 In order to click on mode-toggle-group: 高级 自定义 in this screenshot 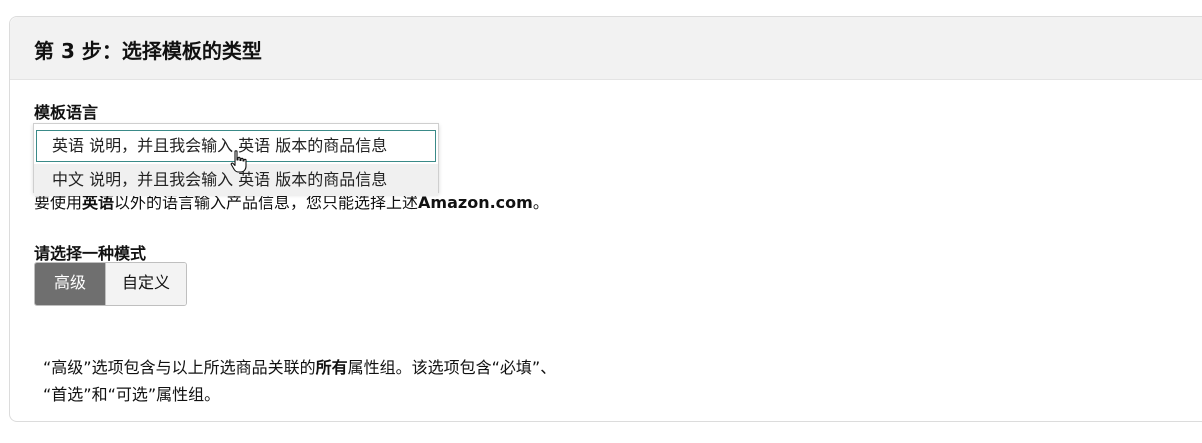, I will do `click(111, 284)`.